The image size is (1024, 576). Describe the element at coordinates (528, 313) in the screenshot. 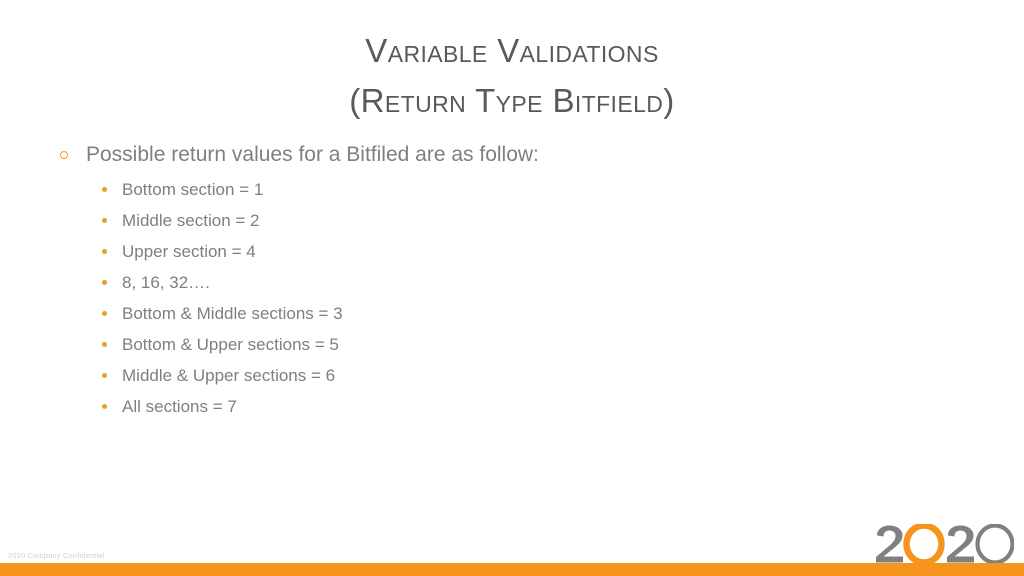

I see `list-item: Bottom & Middle sections = 3` at that location.